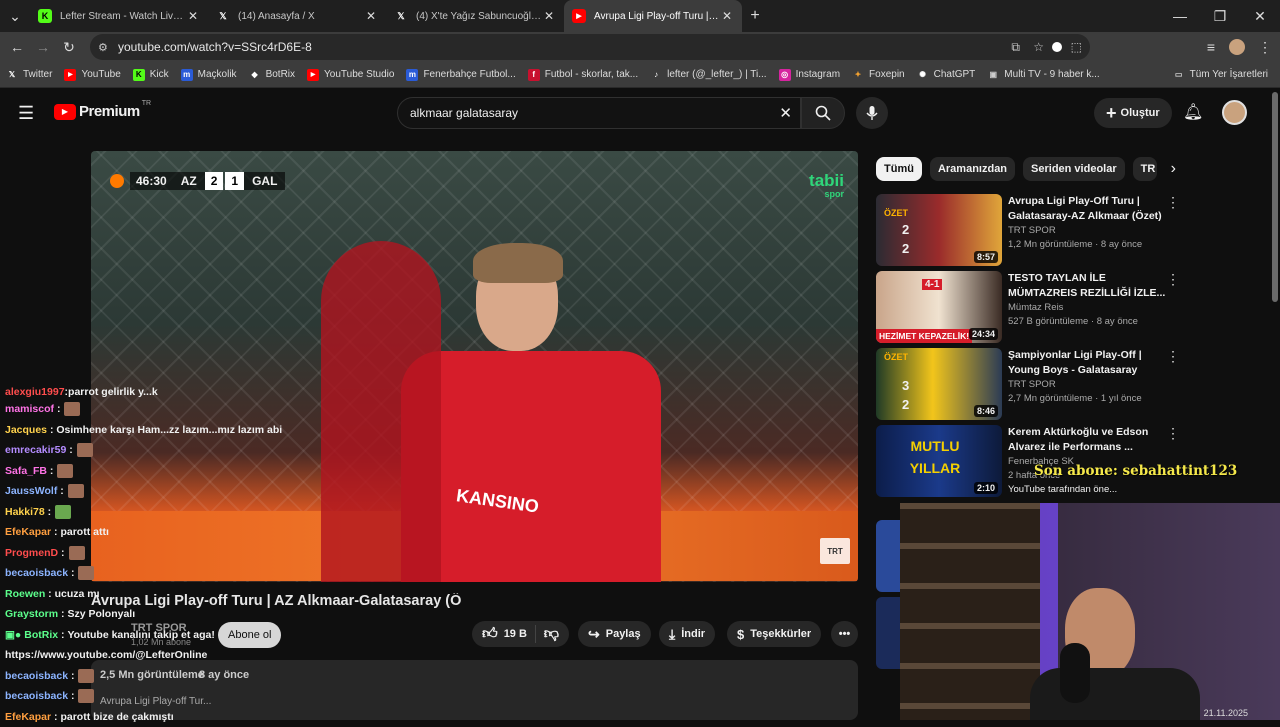 This screenshot has height=727, width=1280. What do you see at coordinates (590, 47) in the screenshot?
I see `address-bar: ⚙ youtube.com/watch?v=SSrc4rD6E-8 ⧉ ☆ ⬚` at bounding box center [590, 47].